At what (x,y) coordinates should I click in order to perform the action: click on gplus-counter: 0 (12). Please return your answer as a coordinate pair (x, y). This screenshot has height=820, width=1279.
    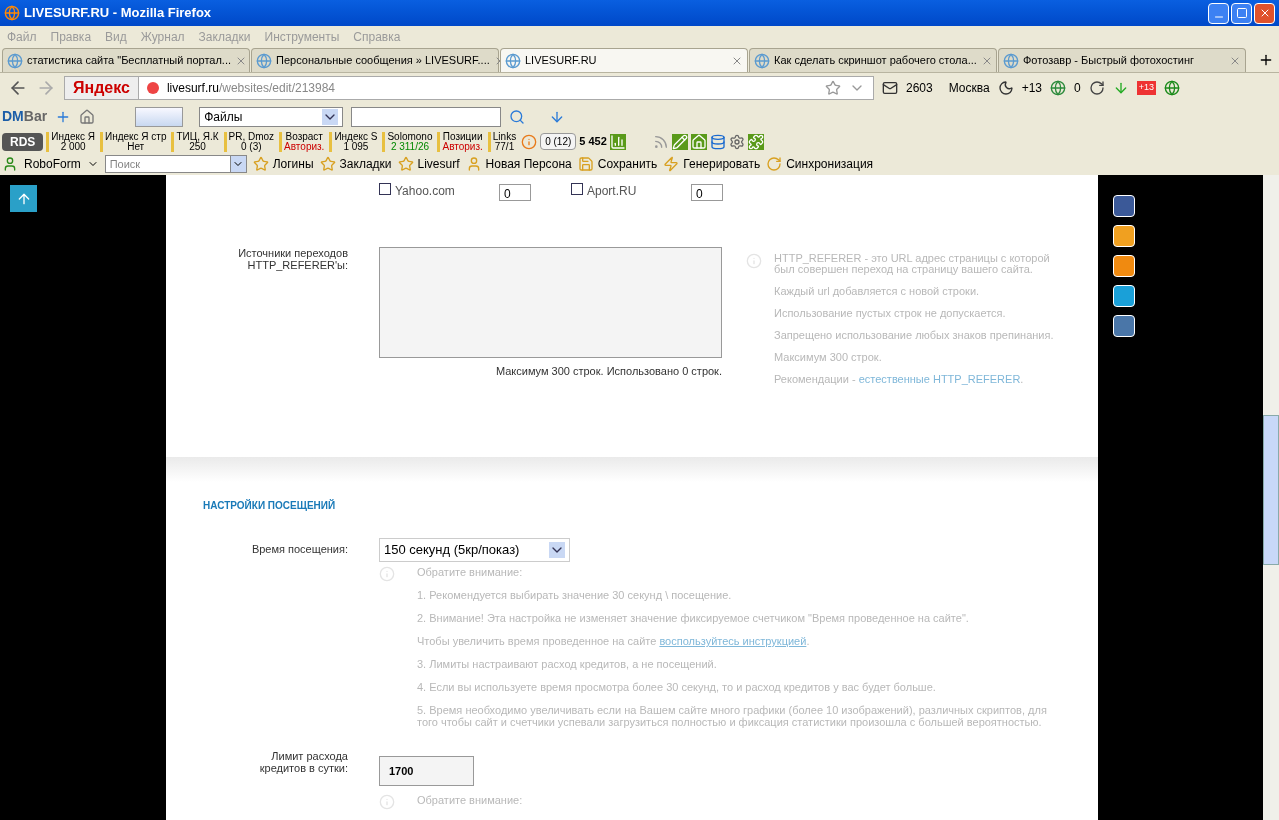
    Looking at the image, I should click on (558, 141).